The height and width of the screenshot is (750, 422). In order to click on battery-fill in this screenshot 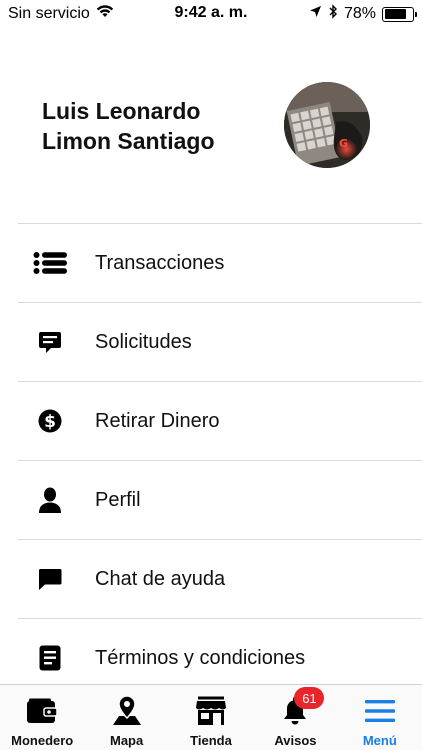, I will do `click(395, 14)`.